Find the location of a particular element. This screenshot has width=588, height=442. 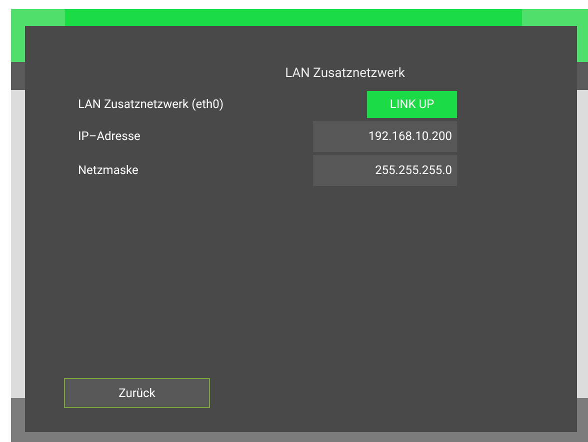

value-field: 192.168.10.200 is located at coordinates (385, 136).